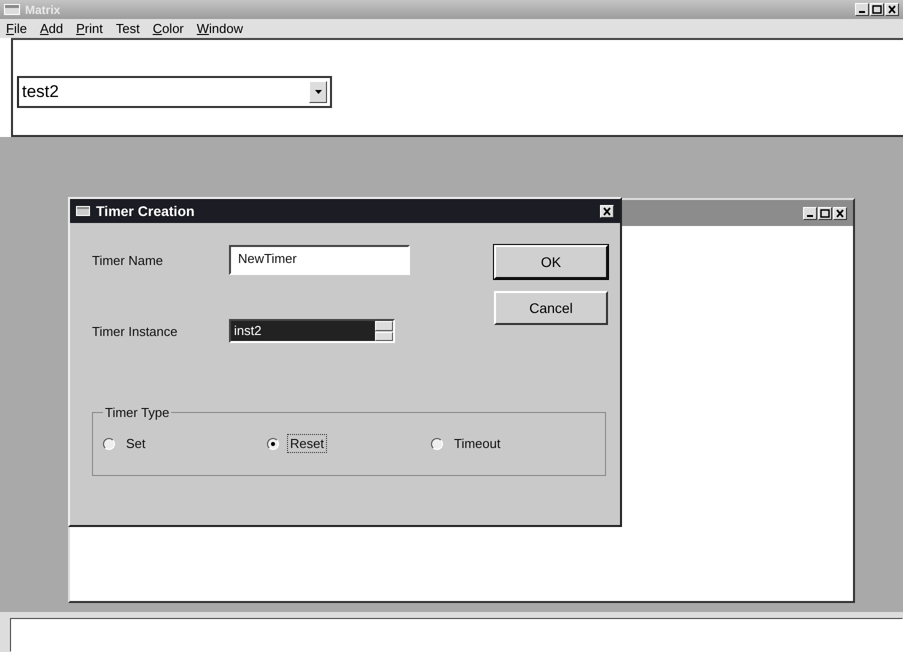  I want to click on dialog-title: Timer Creation, so click(145, 211).